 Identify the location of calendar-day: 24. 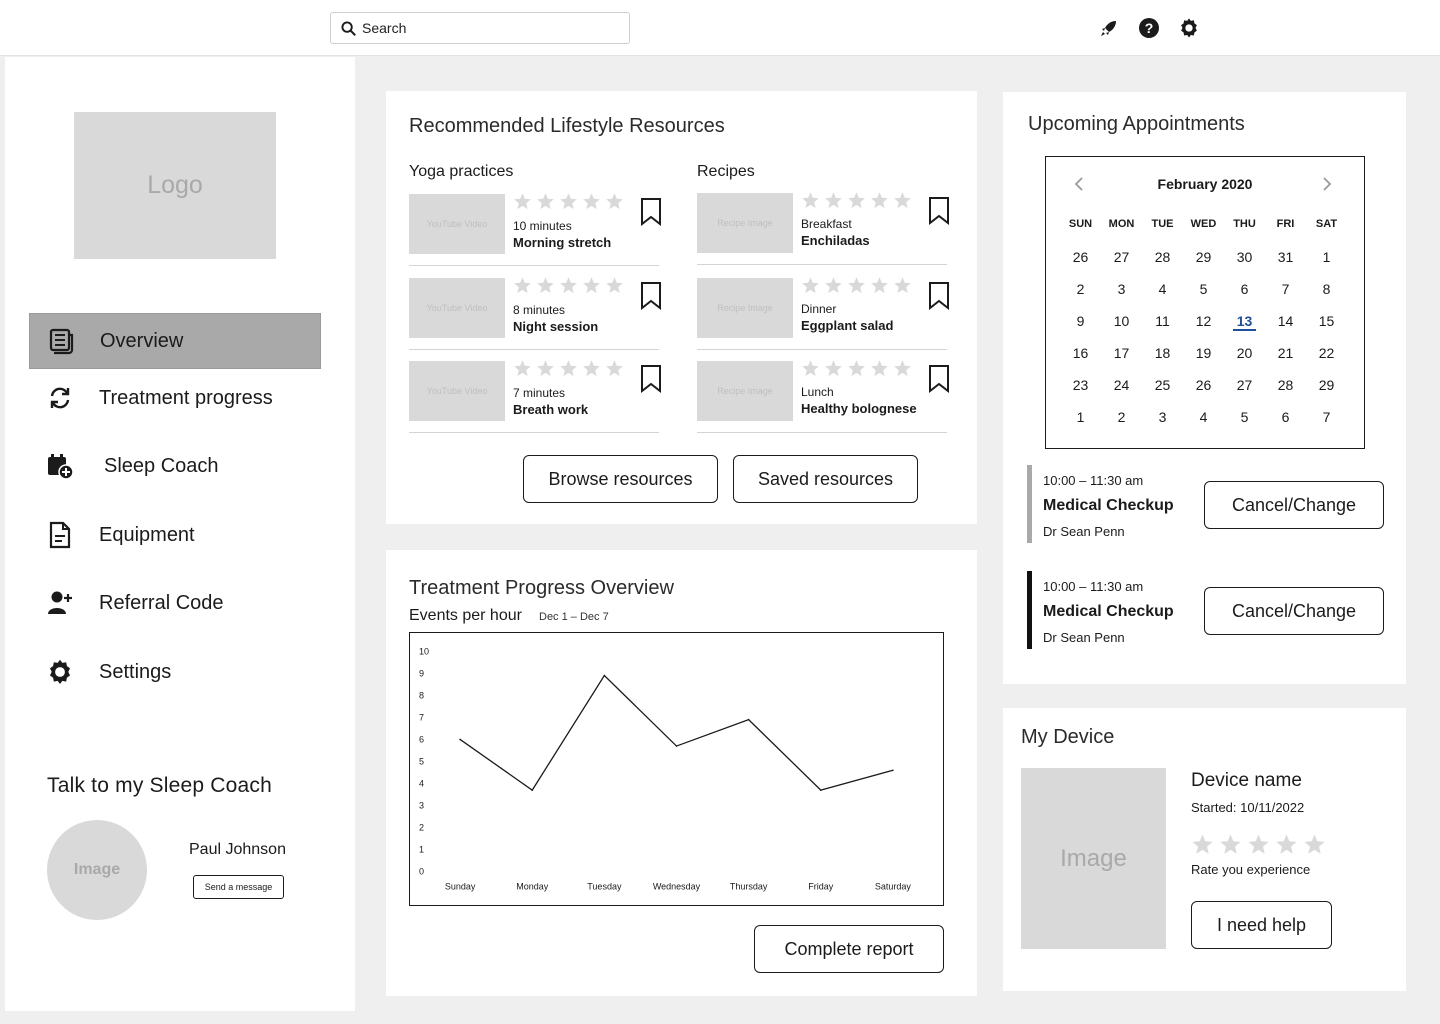
(1121, 391).